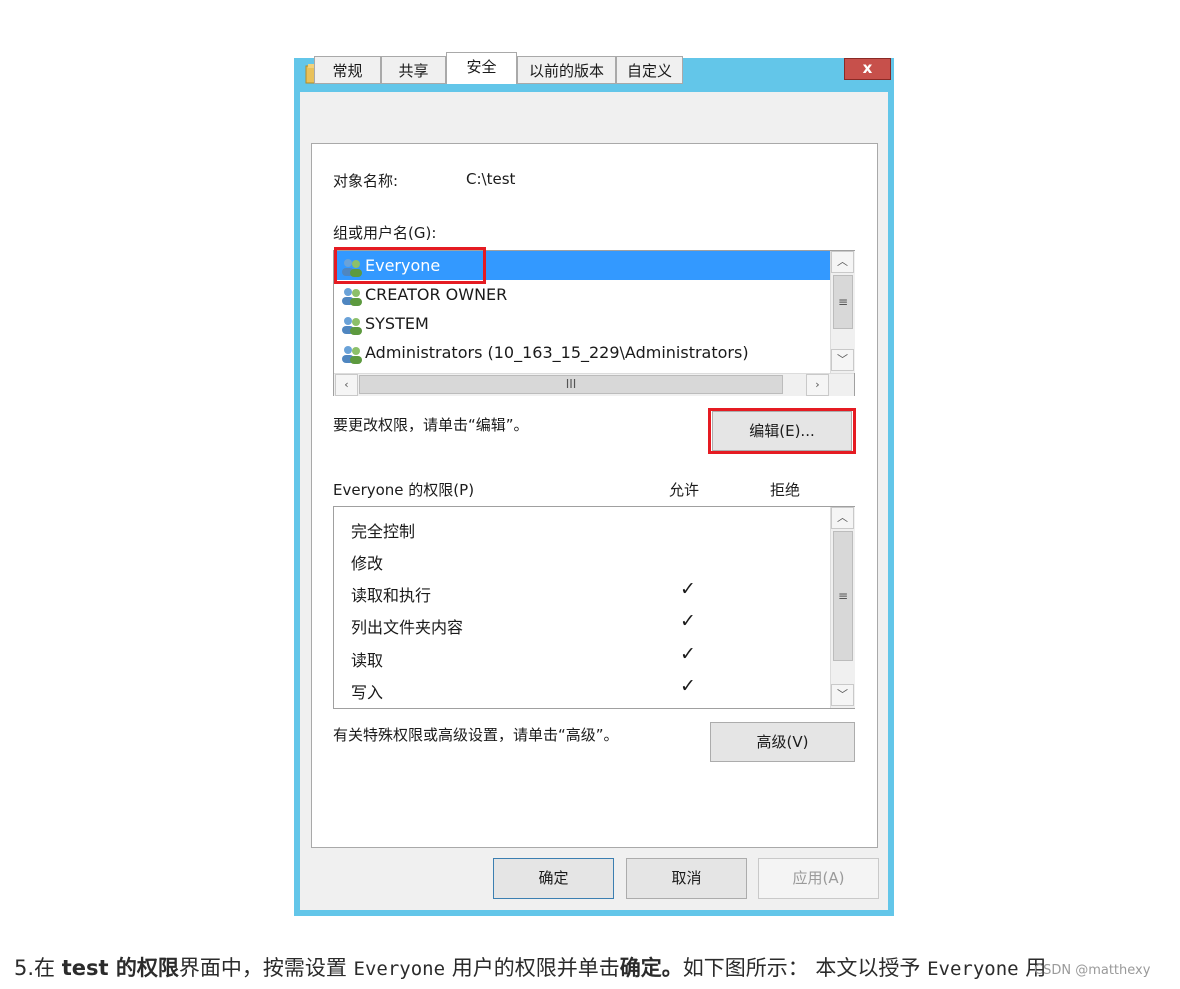 The image size is (1180, 989). What do you see at coordinates (782, 431) in the screenshot?
I see `highlight-box-edit` at bounding box center [782, 431].